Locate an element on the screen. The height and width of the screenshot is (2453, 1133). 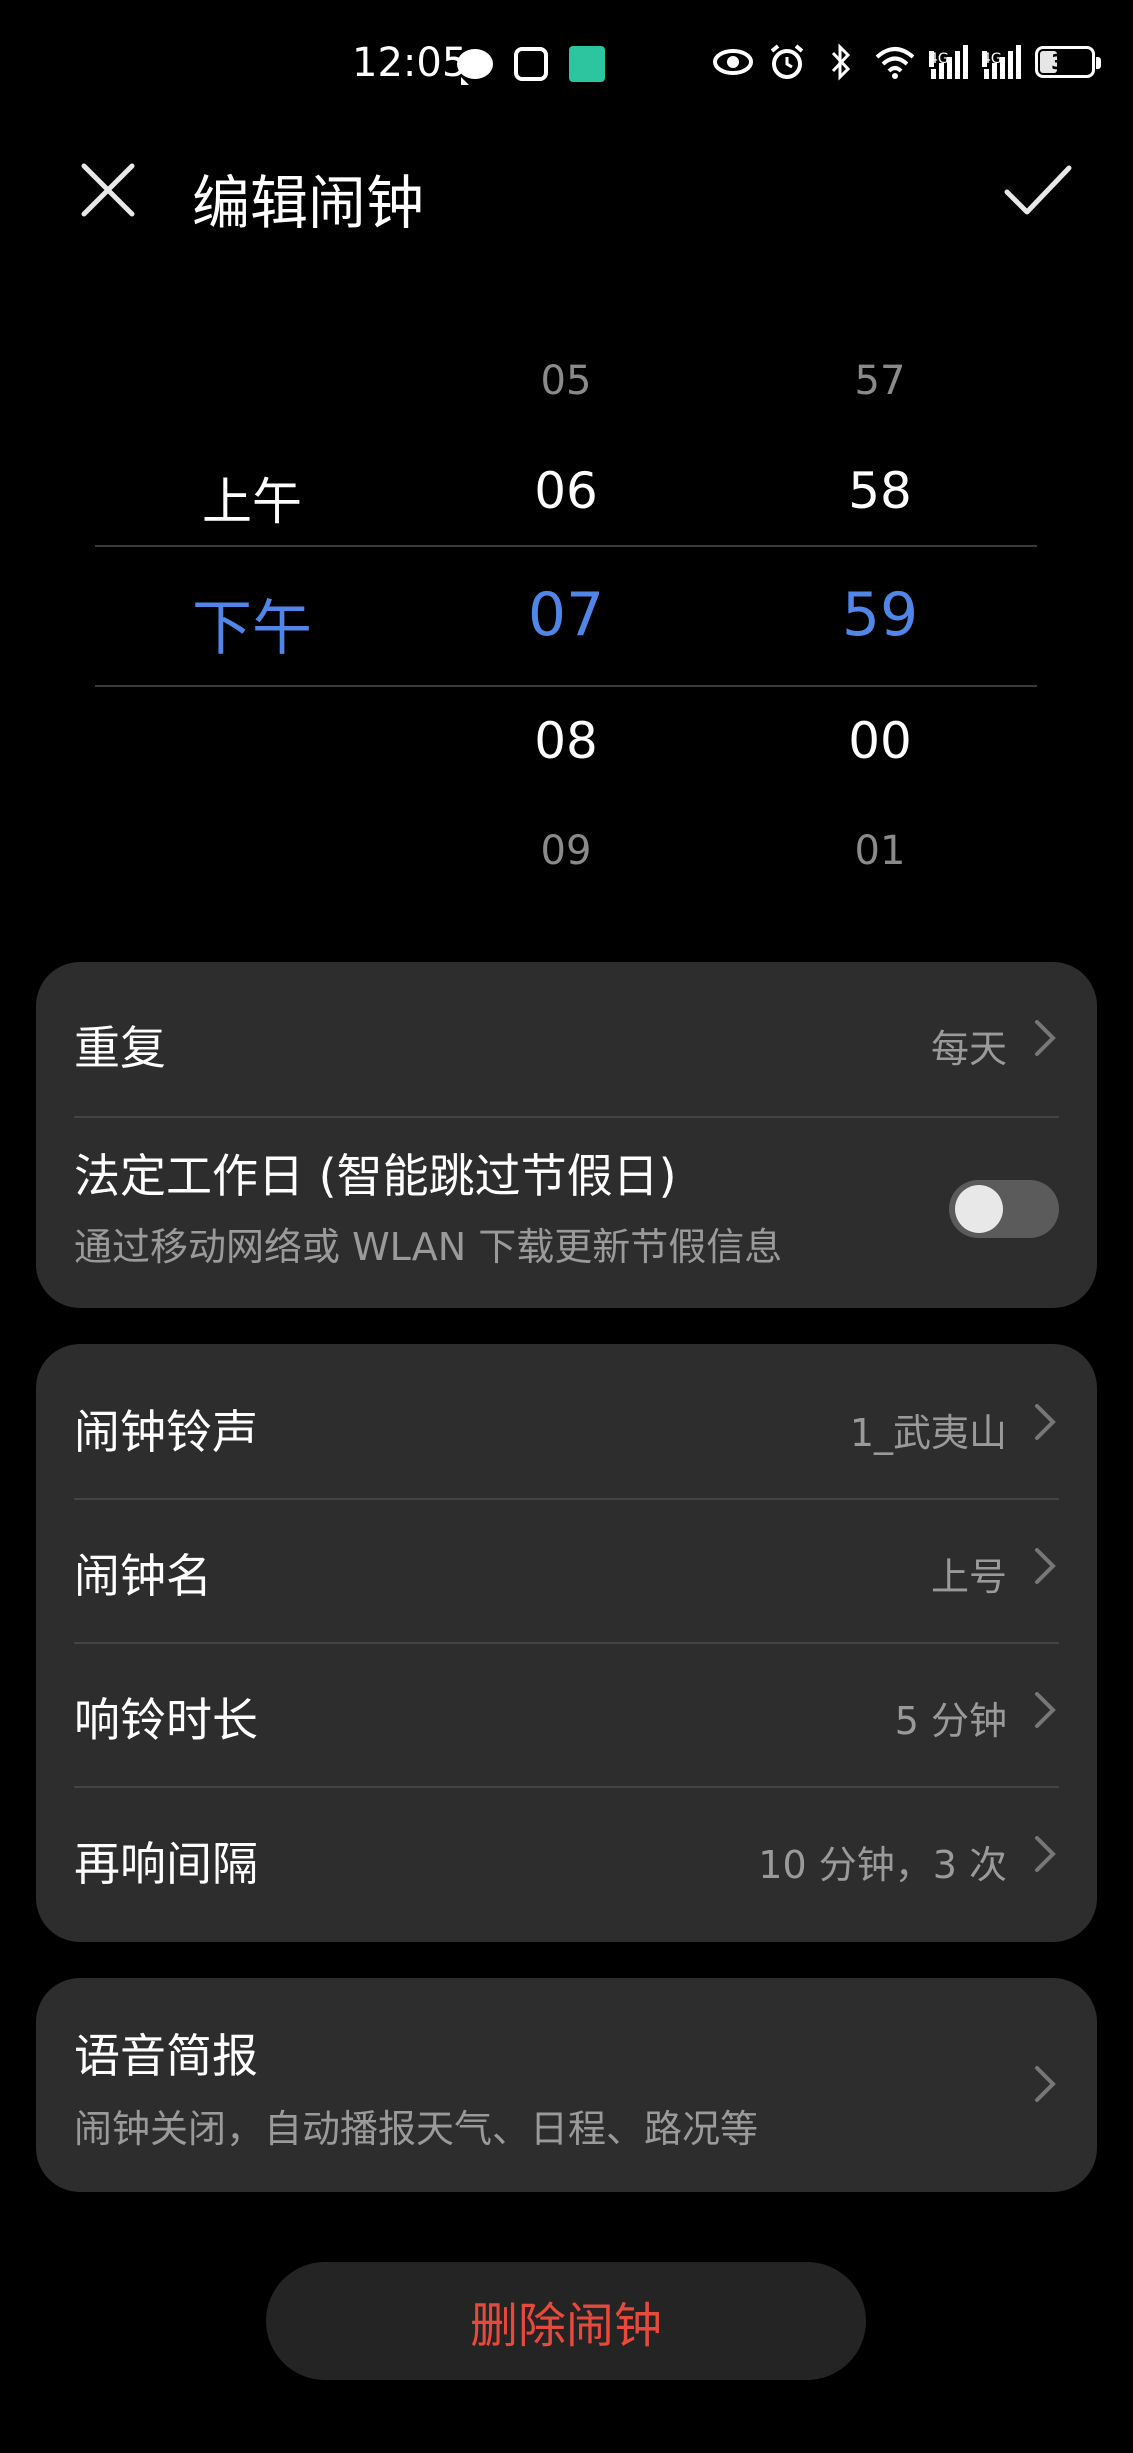
app-notification-icon is located at coordinates (587, 64).